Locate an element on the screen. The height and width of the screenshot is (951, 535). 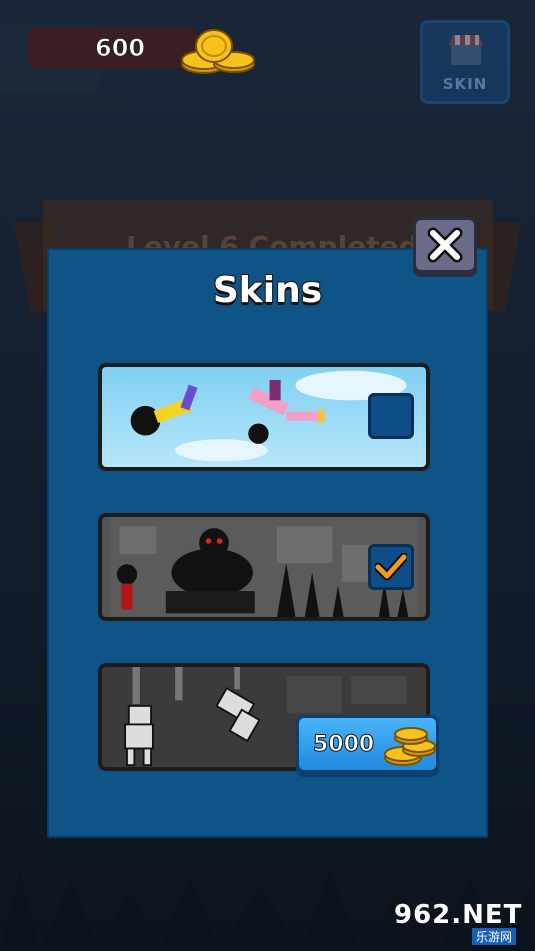
site-watermark: 962.NET 乐游网 is located at coordinates (462, 922).